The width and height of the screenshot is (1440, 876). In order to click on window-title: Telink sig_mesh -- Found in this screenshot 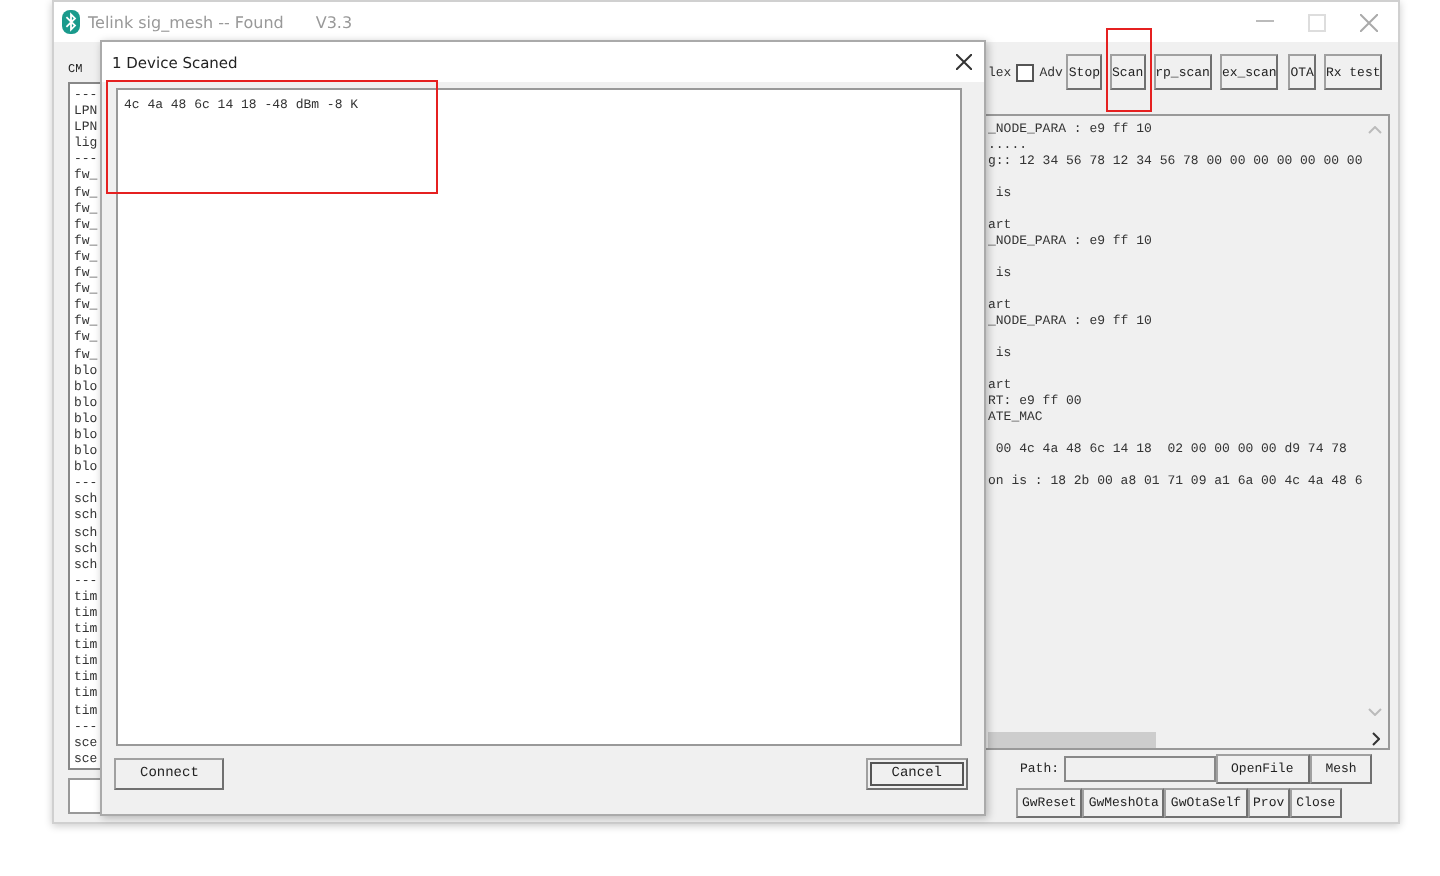, I will do `click(186, 22)`.